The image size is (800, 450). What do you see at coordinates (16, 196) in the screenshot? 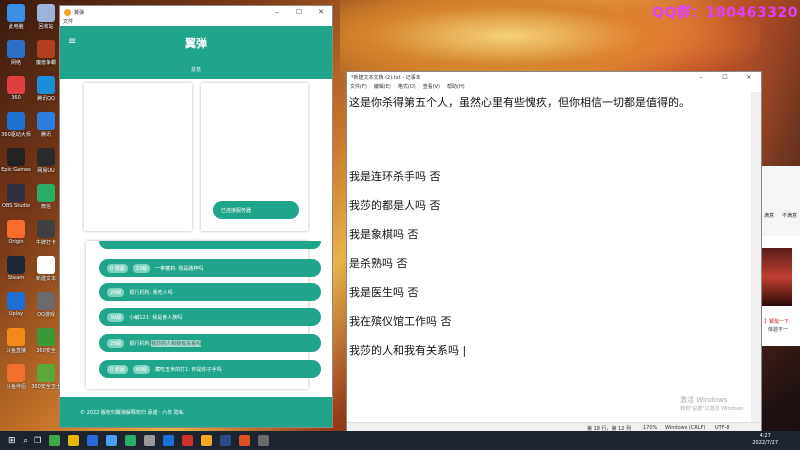
I see `desktop-icon: OBS Studio` at bounding box center [16, 196].